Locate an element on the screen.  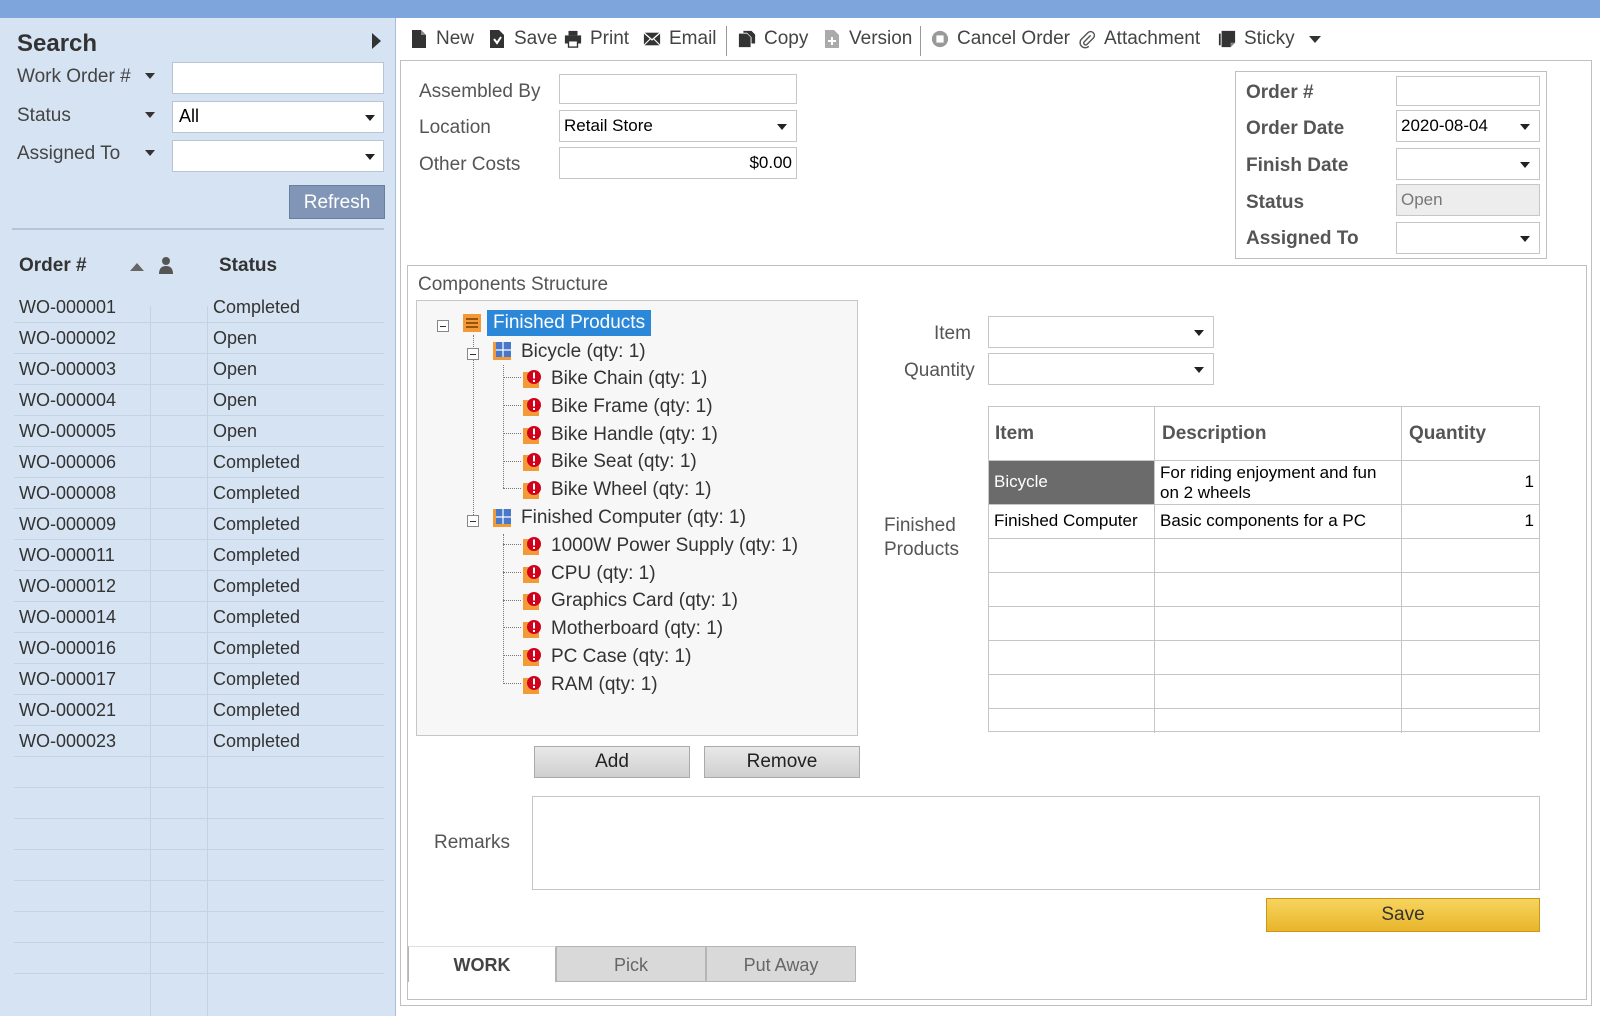
finish-date-picker is located at coordinates (1468, 164).